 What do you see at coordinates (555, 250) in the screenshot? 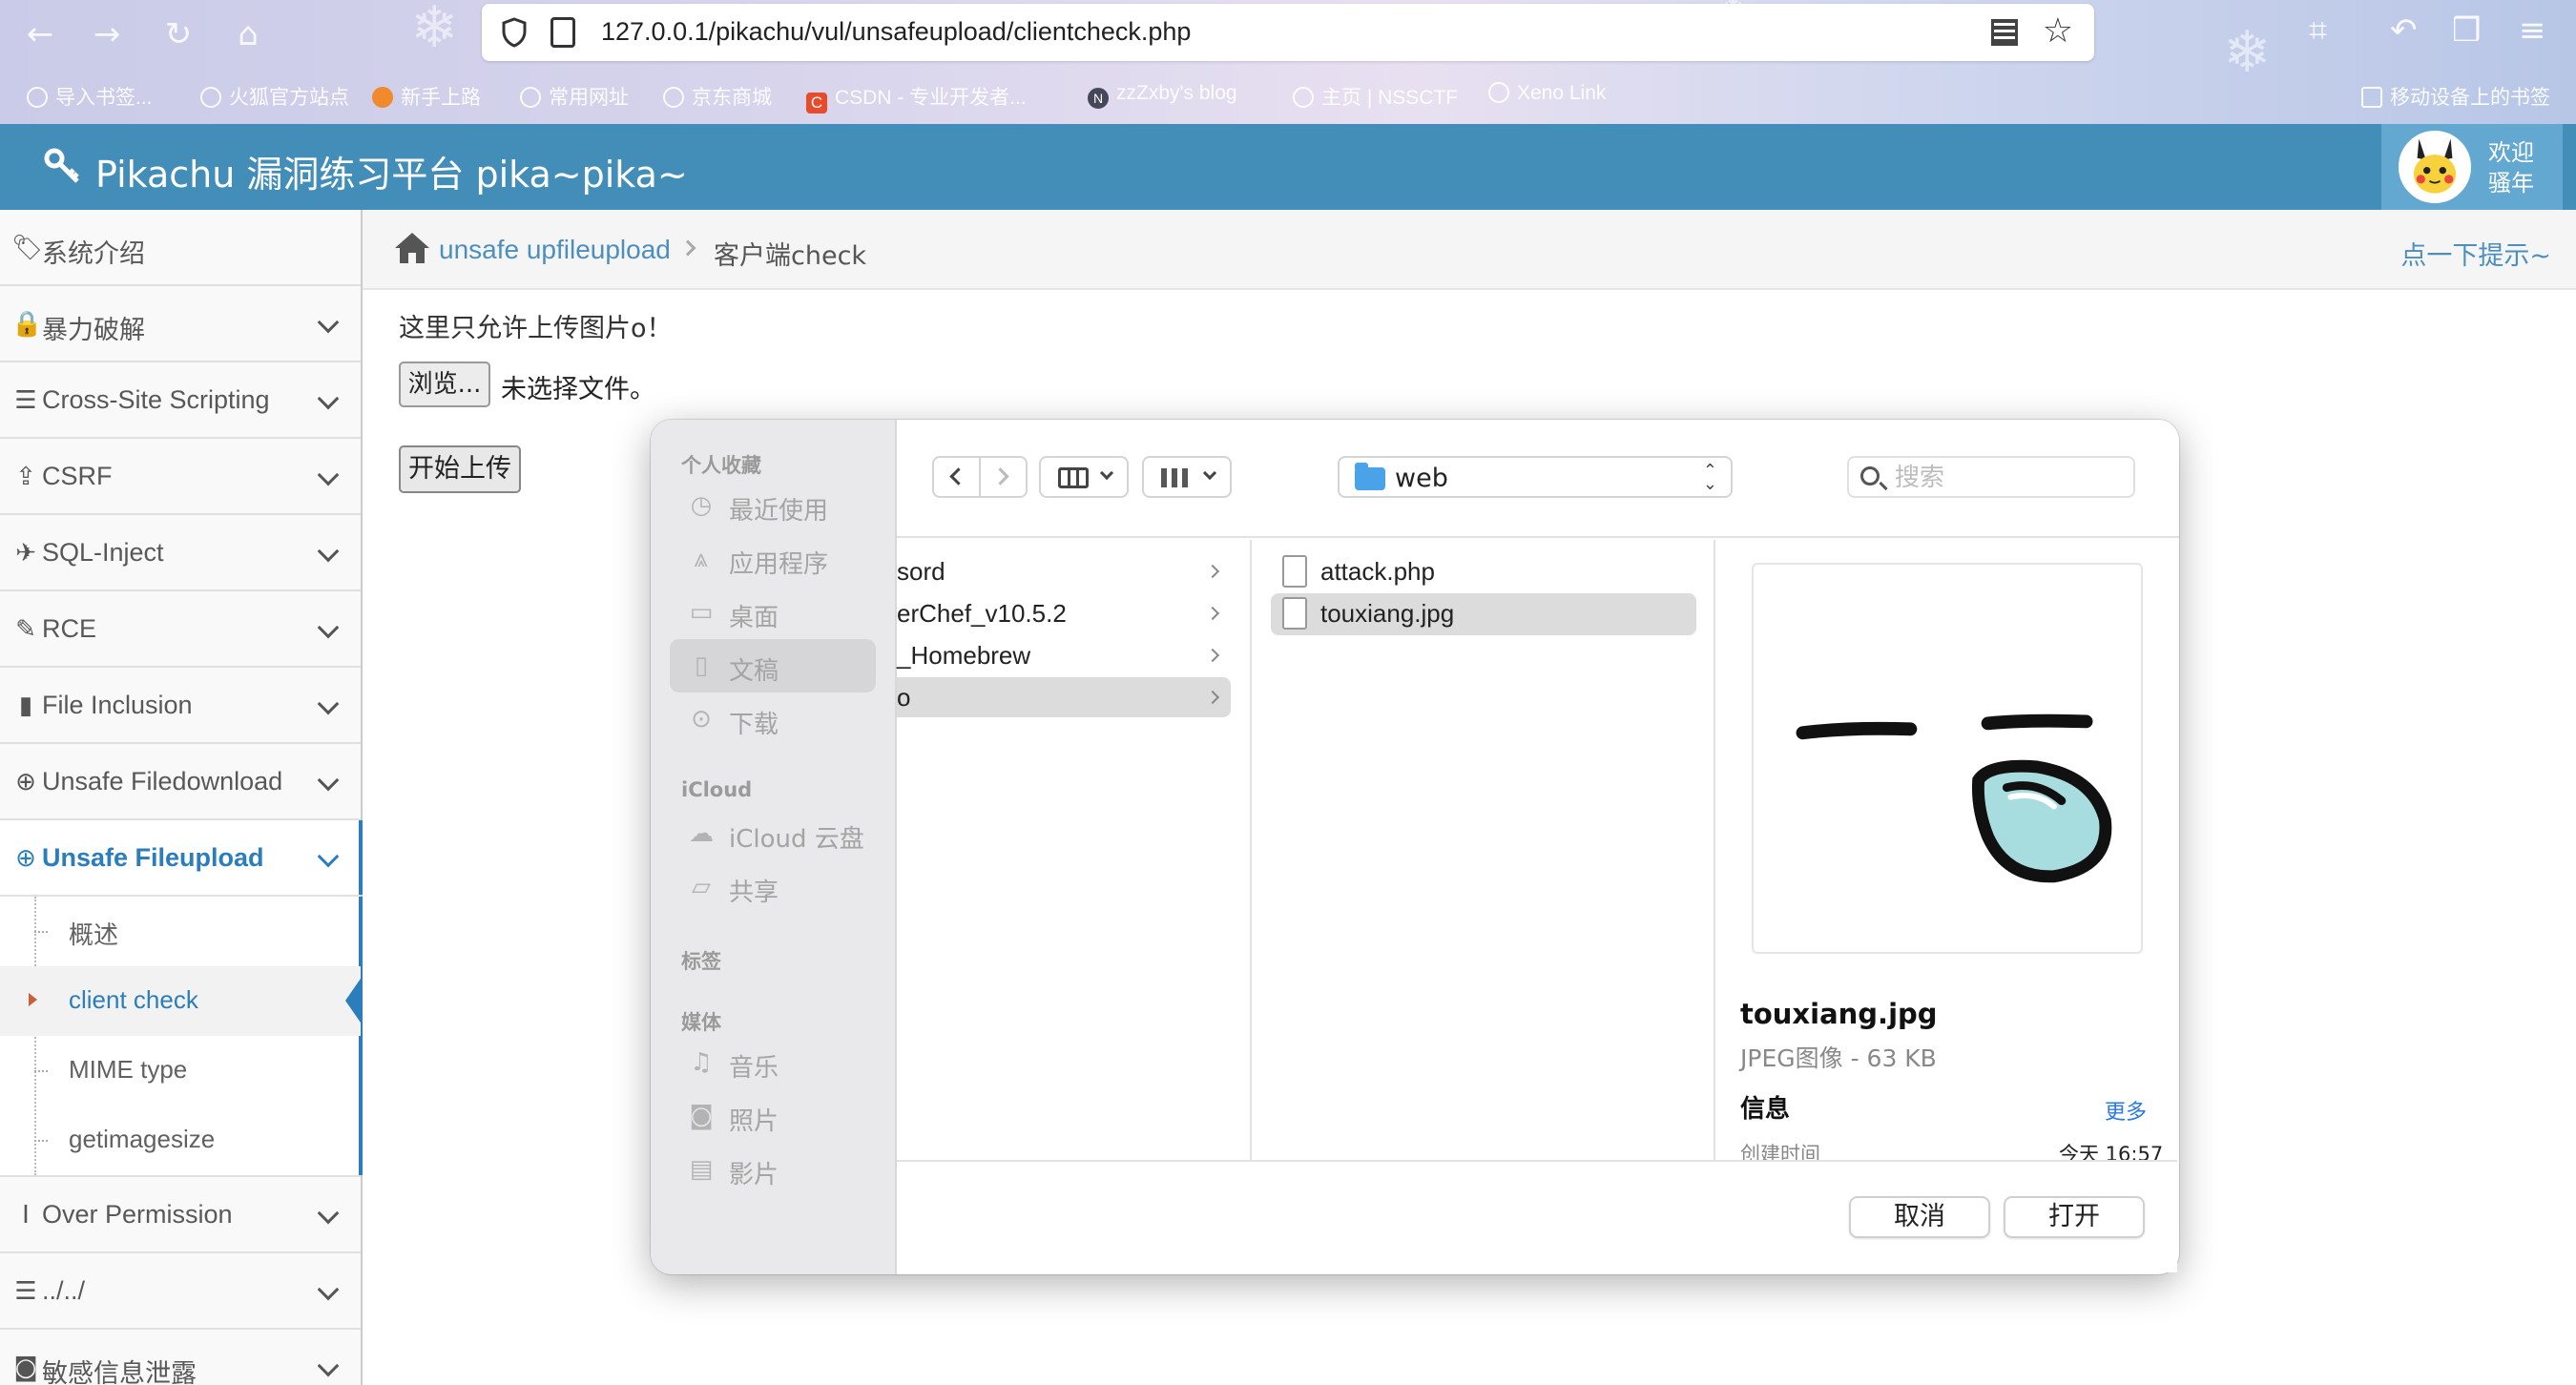
I see `breadcrumb-link: unsafe upfileupload` at bounding box center [555, 250].